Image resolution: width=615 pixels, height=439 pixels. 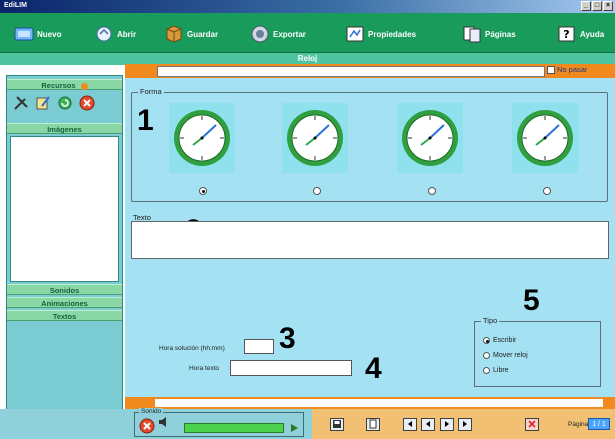 I want to click on animaciones-section: Animaciones, so click(x=64, y=302).